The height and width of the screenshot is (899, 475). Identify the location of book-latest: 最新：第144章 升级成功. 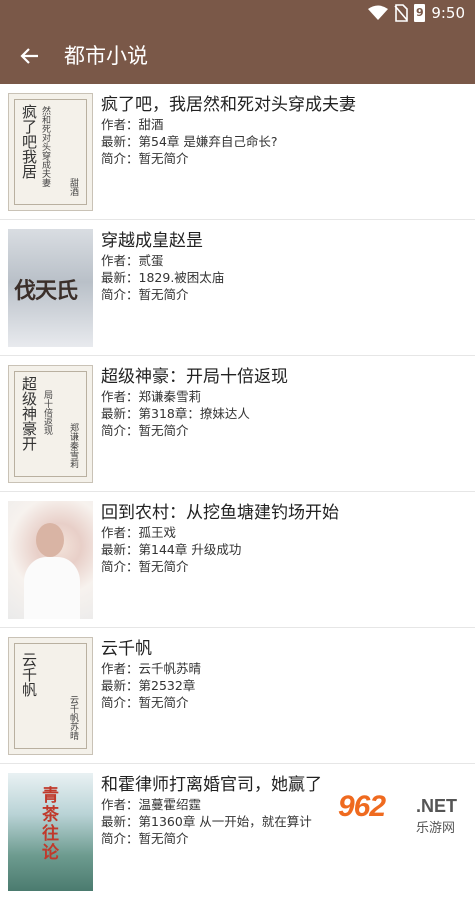
(284, 549).